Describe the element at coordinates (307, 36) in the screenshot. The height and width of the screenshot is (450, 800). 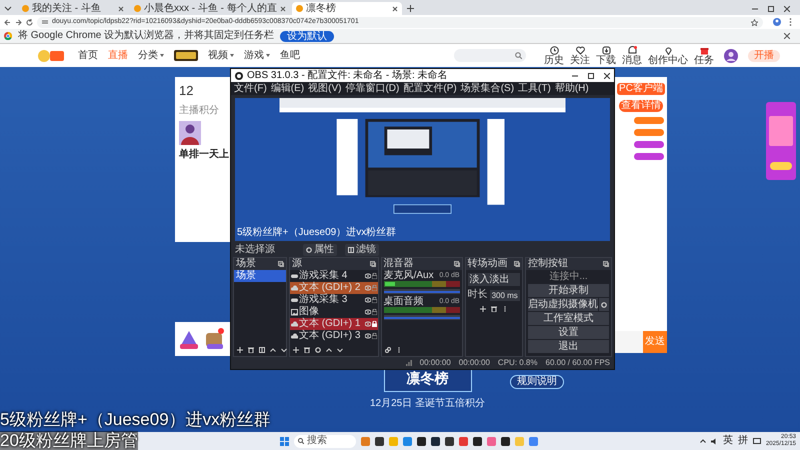
I see `set-default-button: 设为默认` at that location.